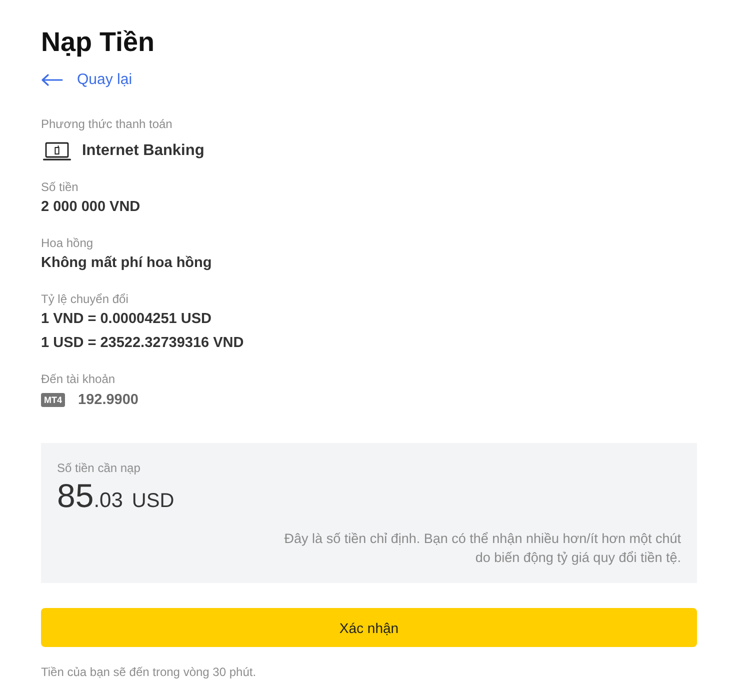  Describe the element at coordinates (53, 400) in the screenshot. I see `platform-tag: MT4` at that location.